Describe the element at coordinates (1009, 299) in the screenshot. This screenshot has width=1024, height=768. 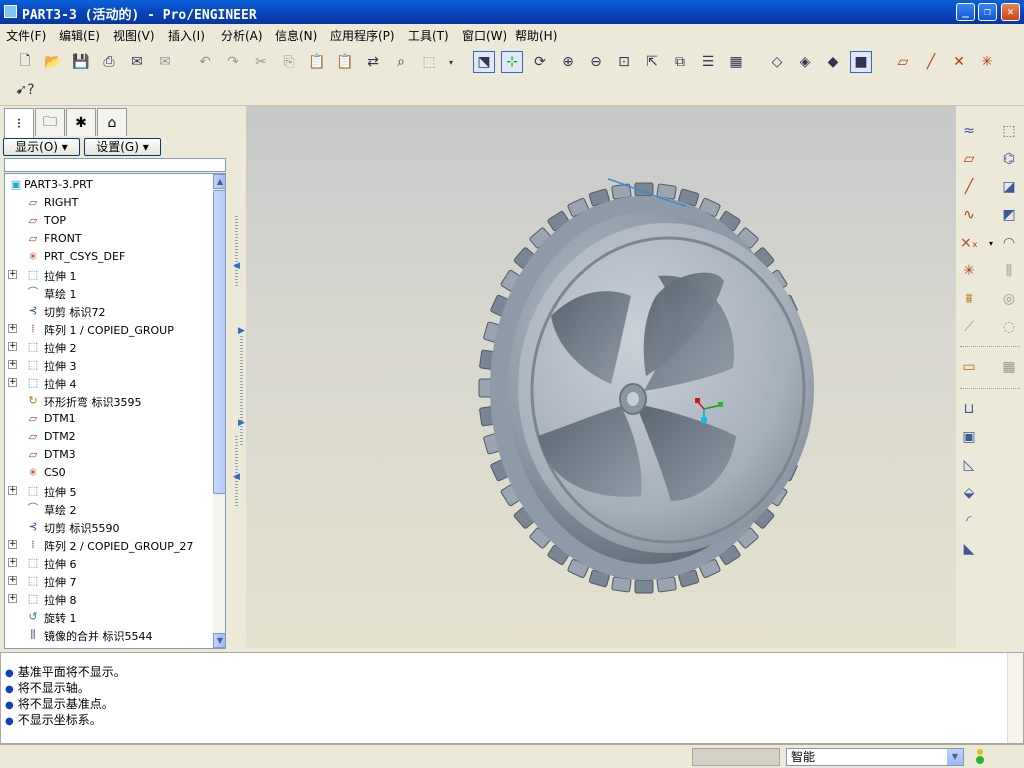
I see `merge-tool-icon: ◎` at that location.